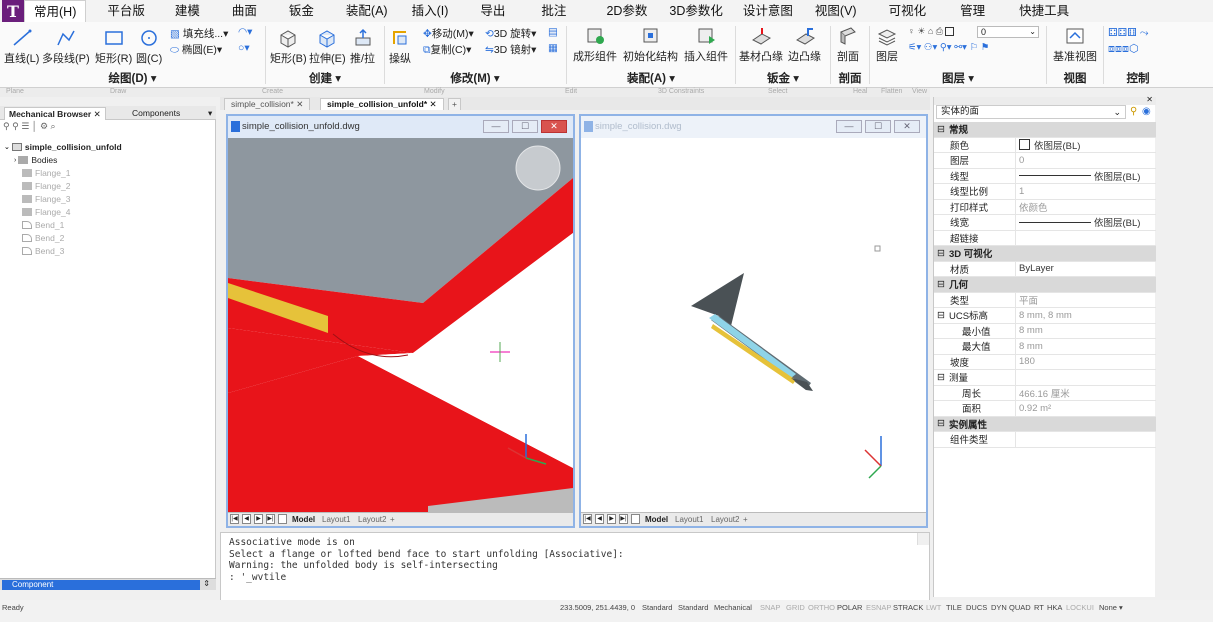  Describe the element at coordinates (1080, 607) in the screenshot. I see `toggle-lockui: LOCKUI` at that location.